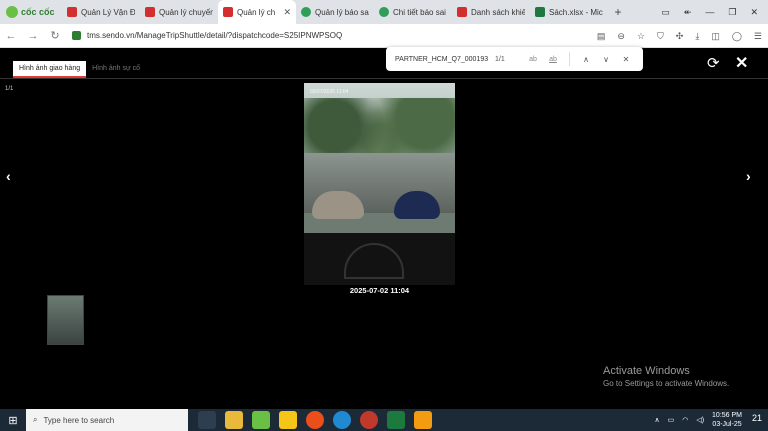 The width and height of the screenshot is (768, 431). I want to click on bookmark-star-icon: ☆, so click(641, 36).